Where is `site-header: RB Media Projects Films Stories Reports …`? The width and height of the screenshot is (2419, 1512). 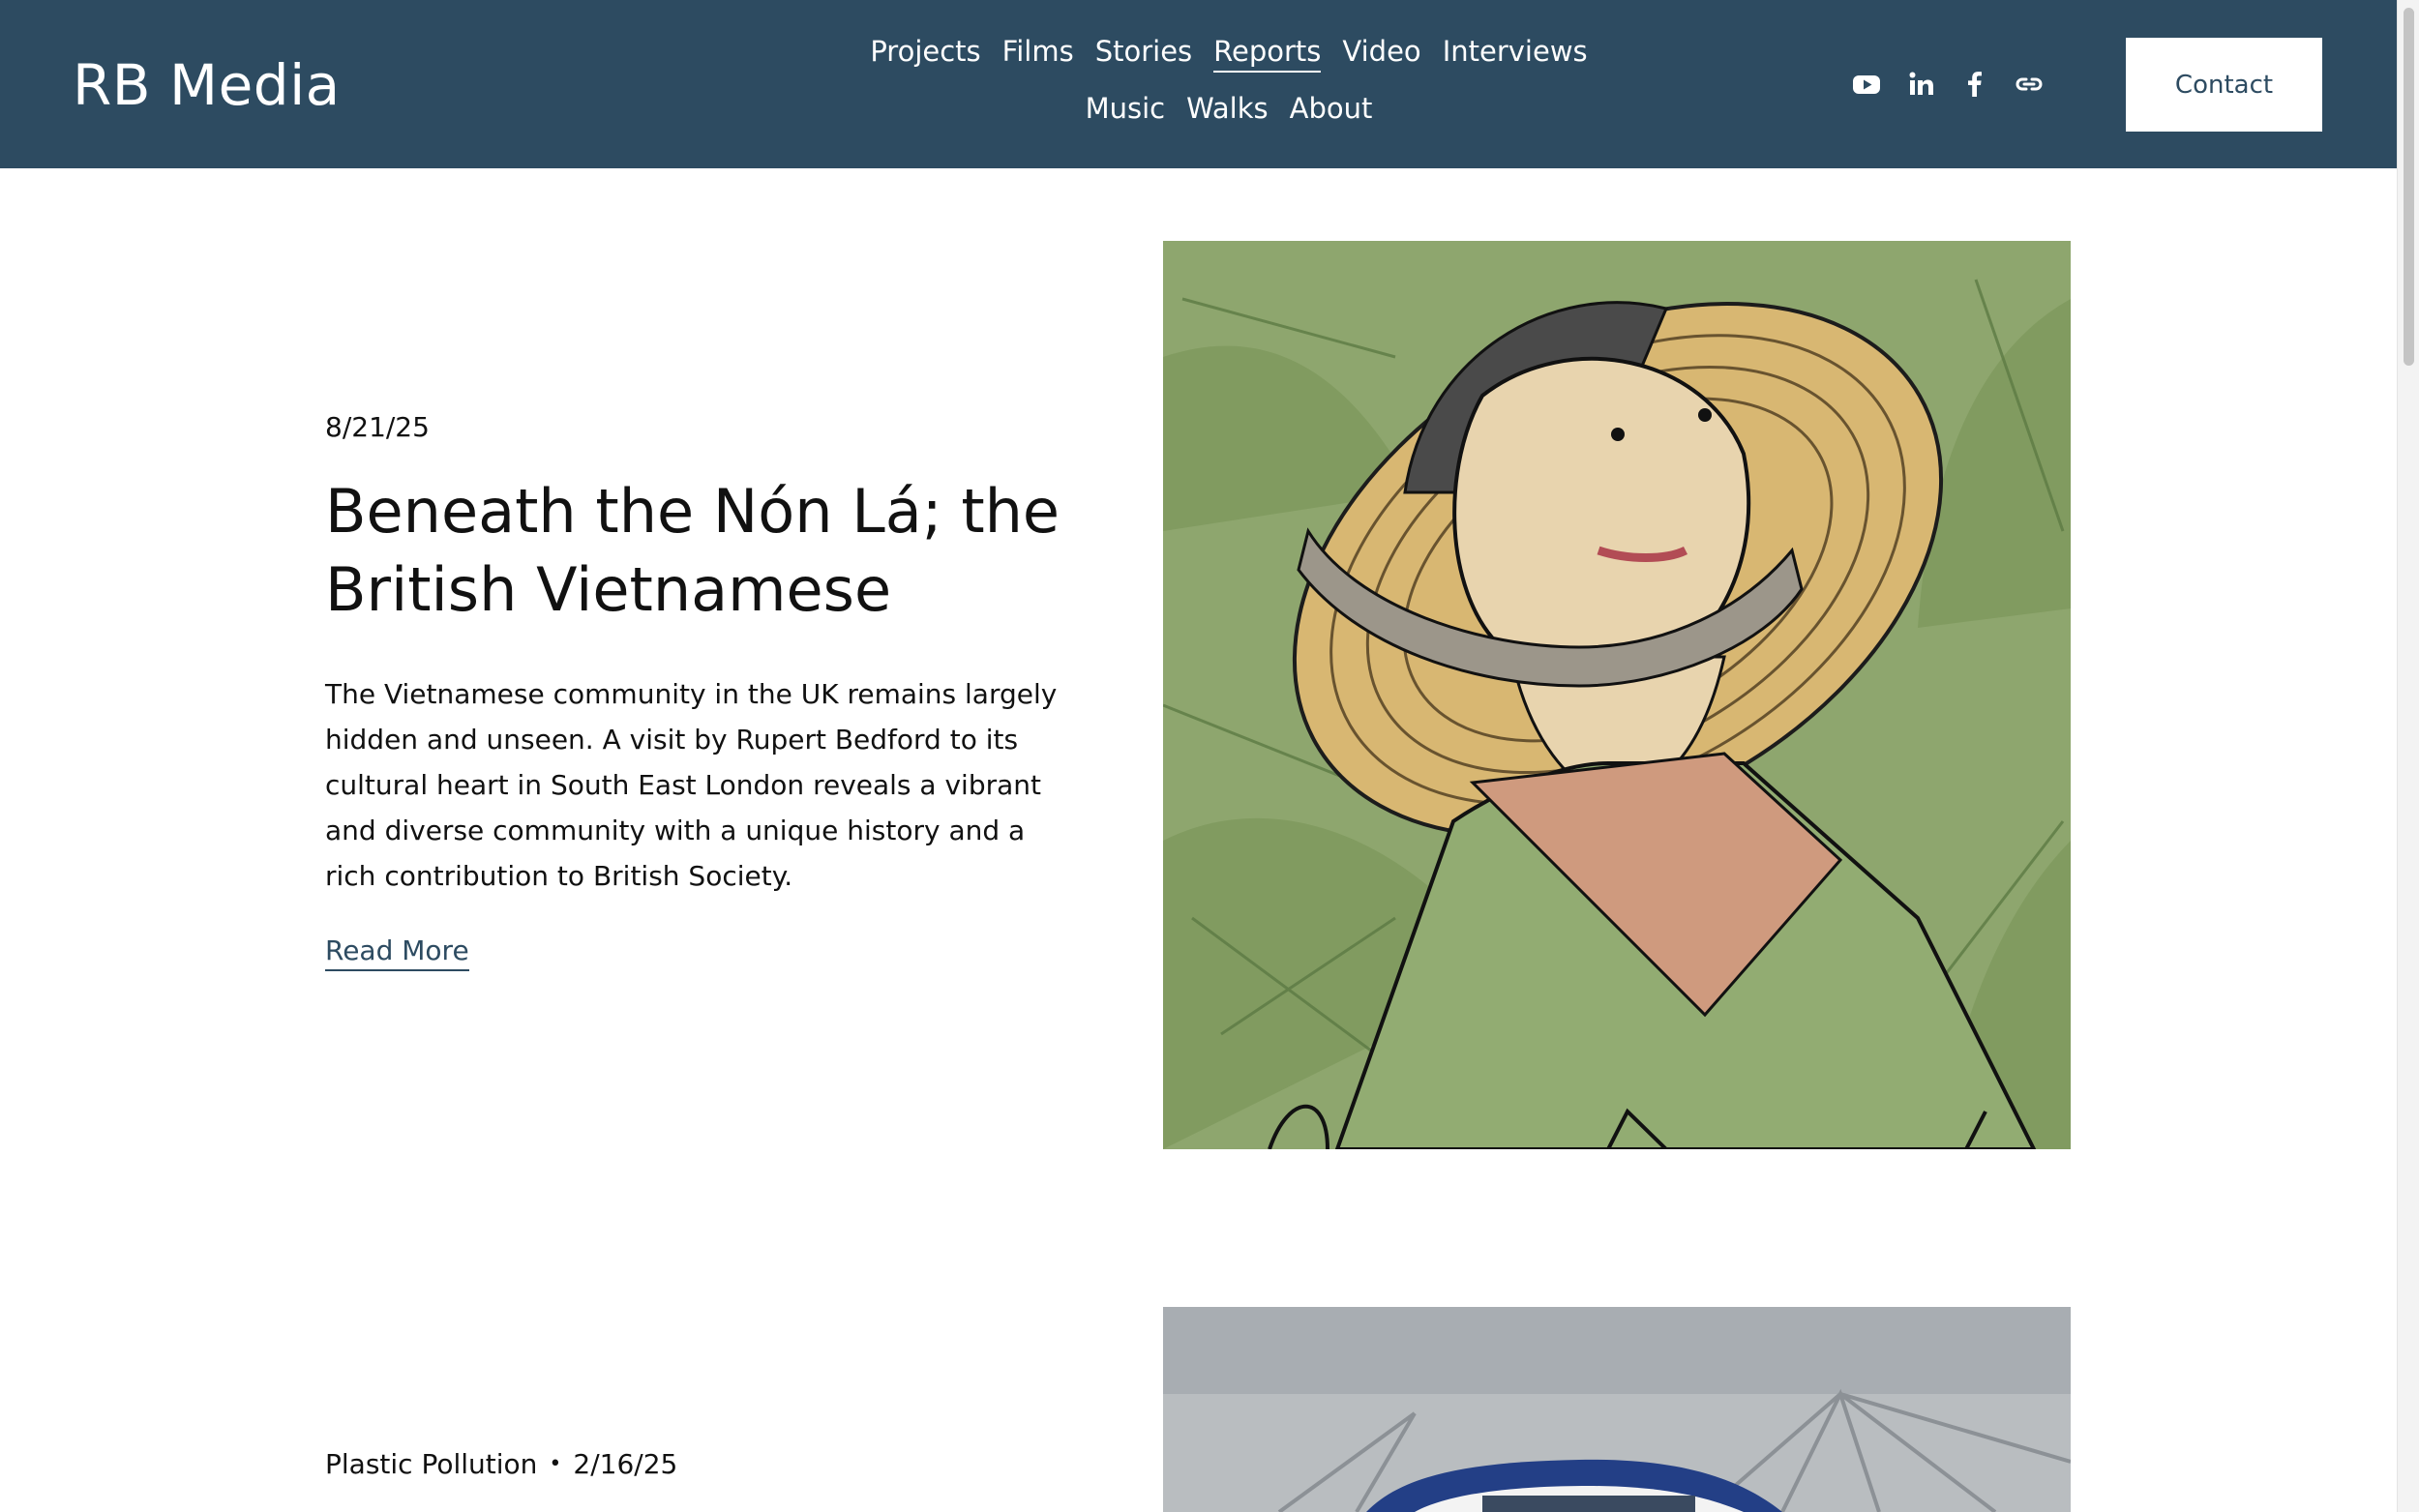
site-header: RB Media Projects Films Stories Reports … is located at coordinates (1199, 84).